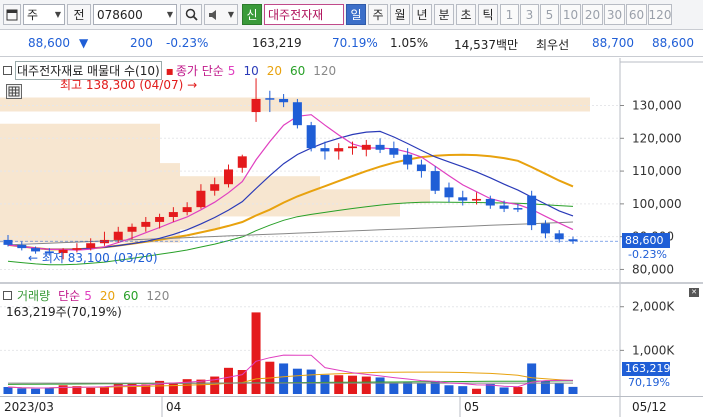 This screenshot has height=417, width=703. I want to click on interval-button-label: 3, so click(529, 14).